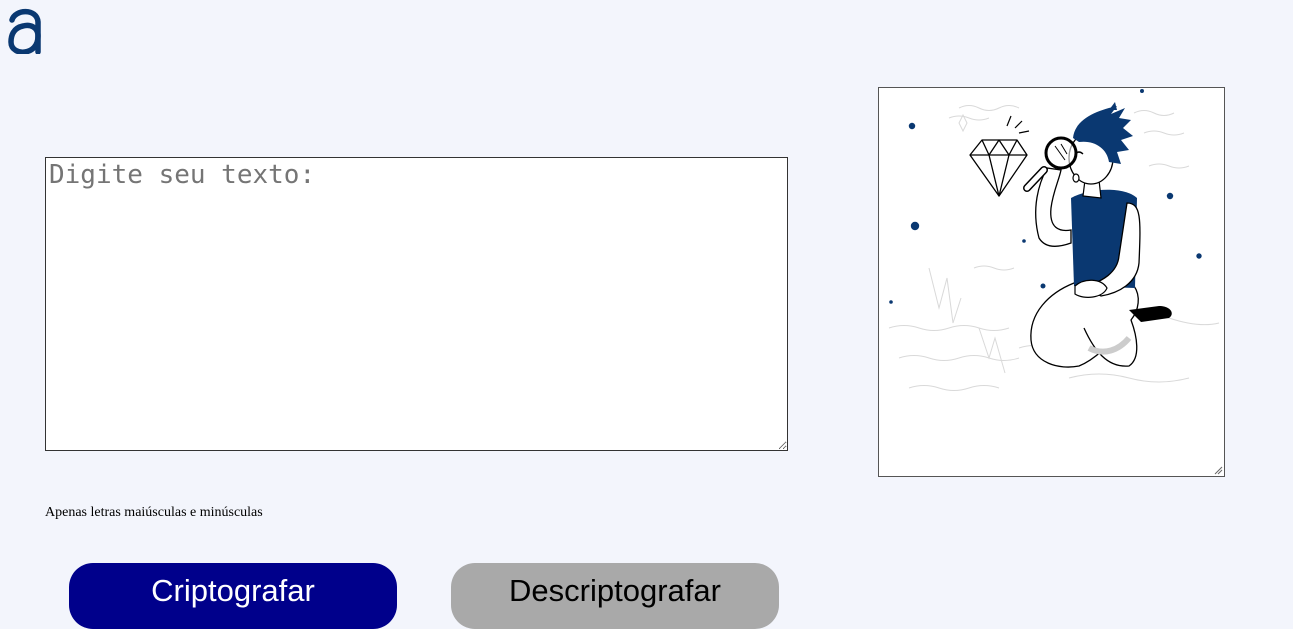  I want to click on resize-grip-icon, so click(1218, 470).